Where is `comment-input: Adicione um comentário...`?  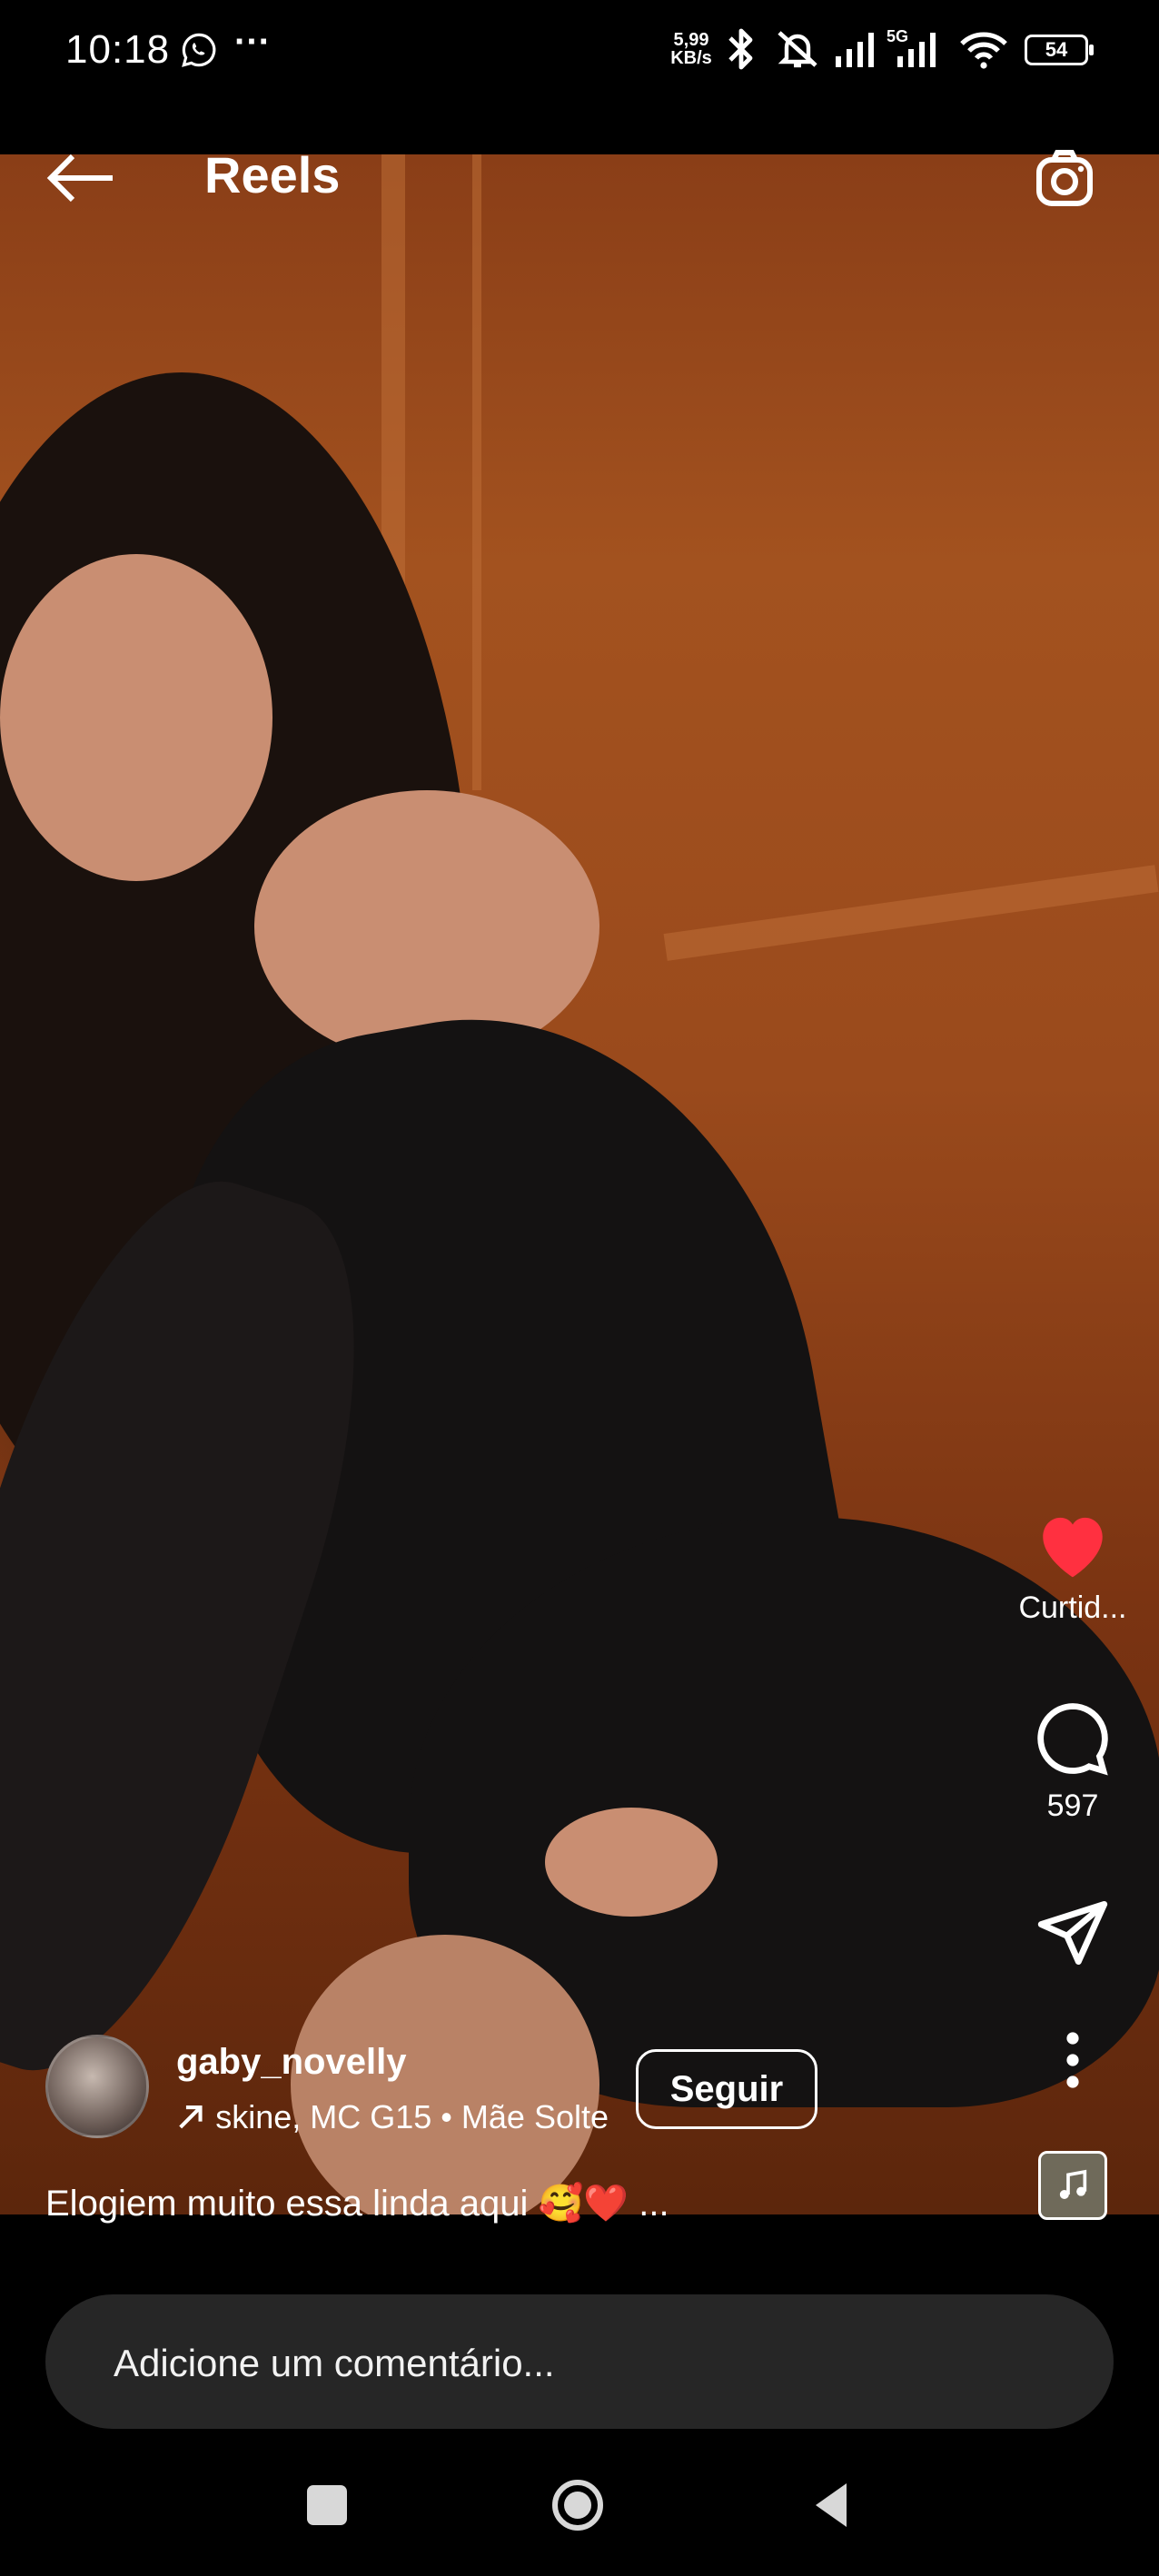 comment-input: Adicione um comentário... is located at coordinates (334, 2363).